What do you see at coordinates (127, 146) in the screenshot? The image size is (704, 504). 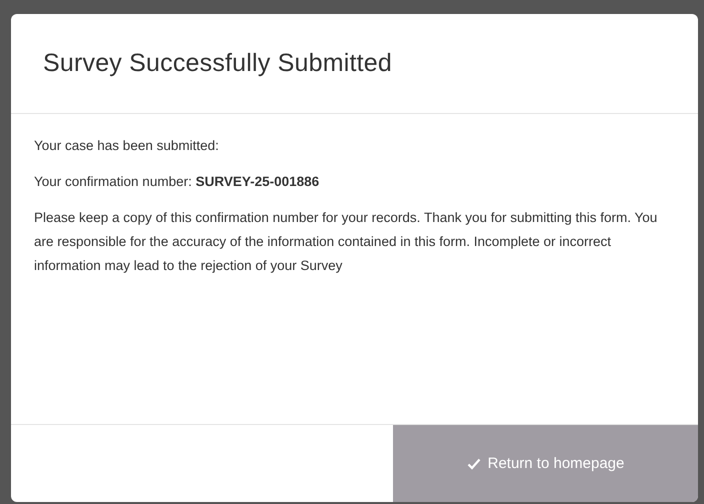 I see `message-text: Your case has been submitted:` at bounding box center [127, 146].